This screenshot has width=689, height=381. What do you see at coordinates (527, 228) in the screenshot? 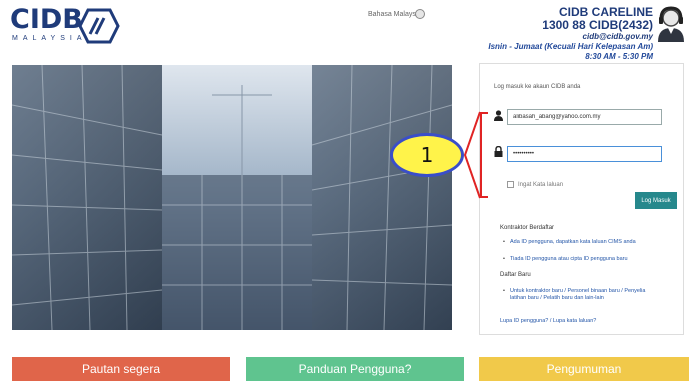
I see `registered-heading: Kontraktor Berdaftar` at bounding box center [527, 228].